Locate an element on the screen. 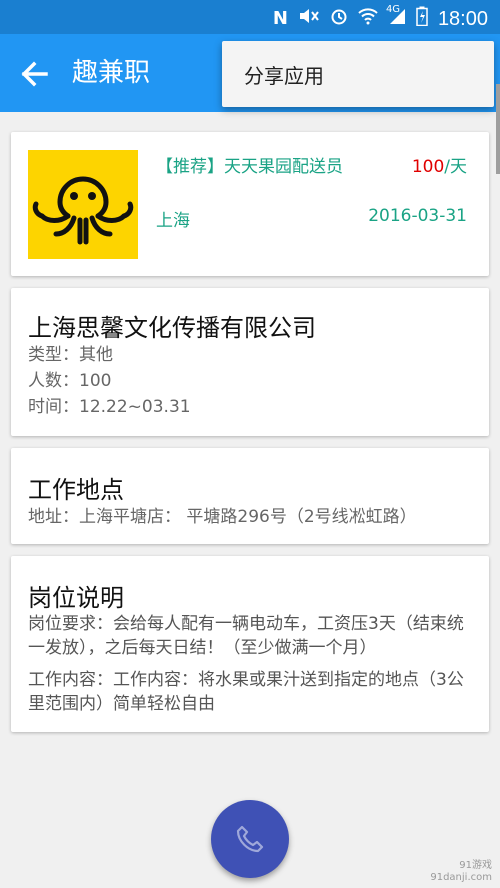 The image size is (500, 888). octopus-logo-icon is located at coordinates (83, 204).